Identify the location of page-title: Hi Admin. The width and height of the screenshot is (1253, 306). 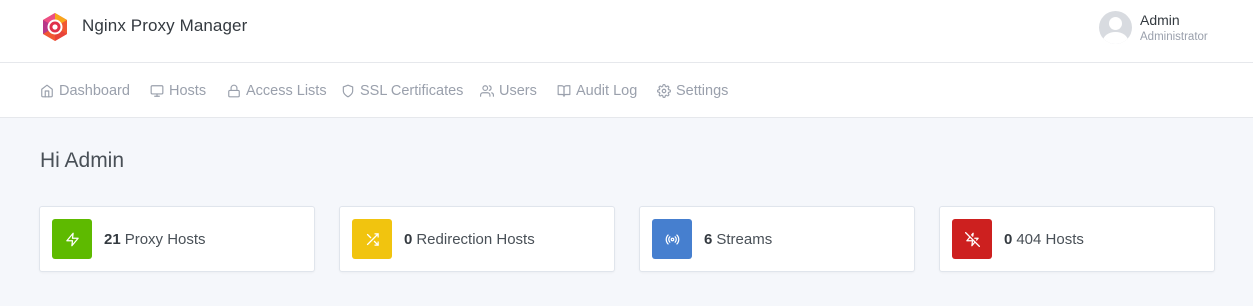
(82, 160).